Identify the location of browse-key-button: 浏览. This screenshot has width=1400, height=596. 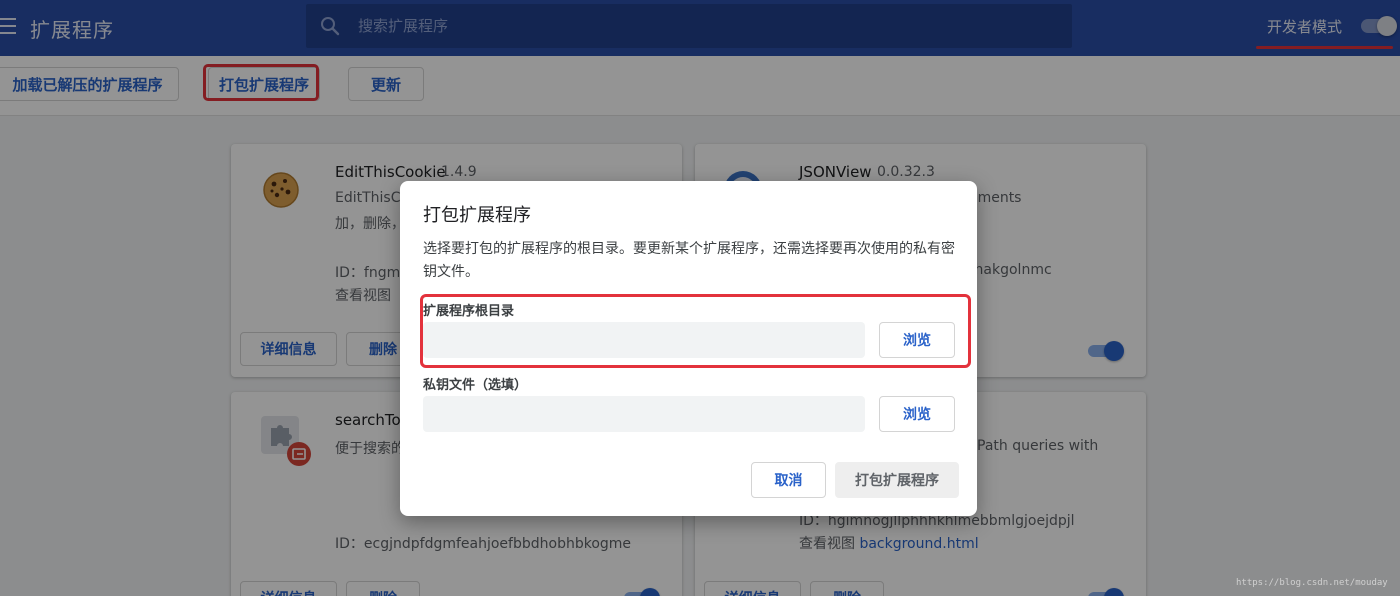
(917, 414).